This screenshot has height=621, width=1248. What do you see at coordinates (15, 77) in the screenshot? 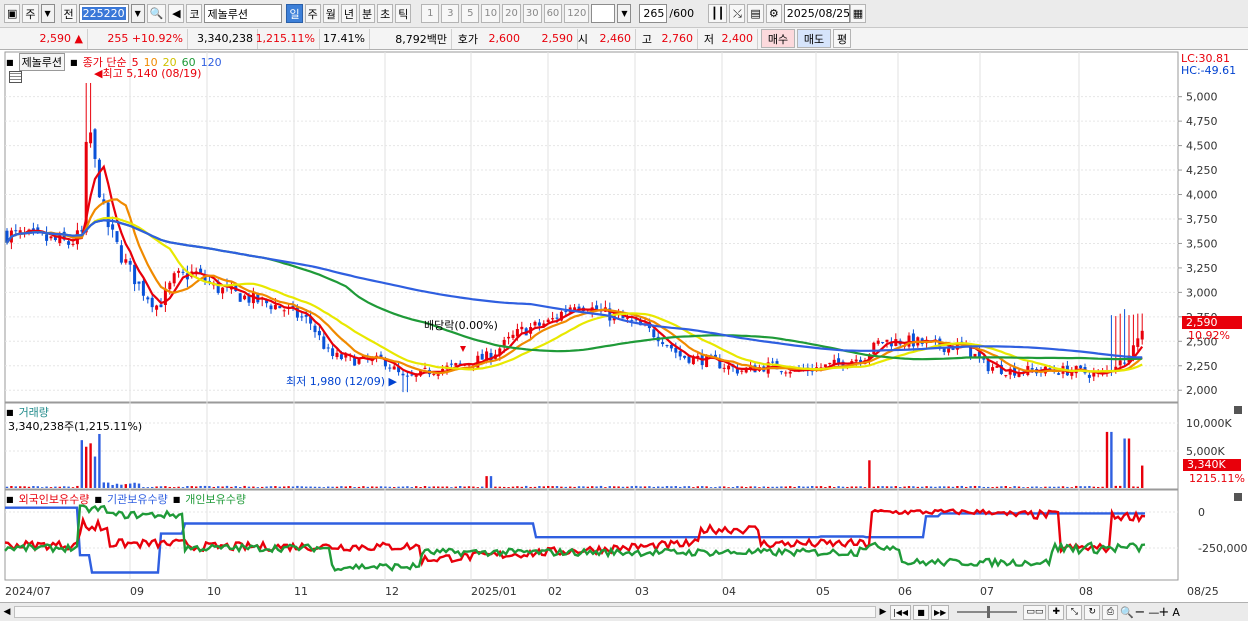
I see `chart-table-icon` at bounding box center [15, 77].